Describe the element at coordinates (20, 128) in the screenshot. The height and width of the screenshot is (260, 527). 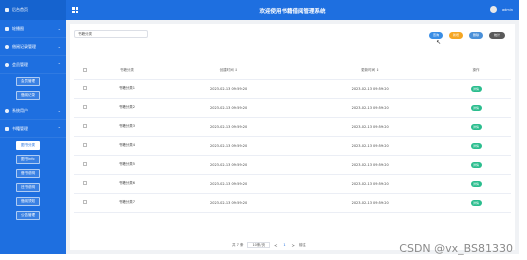
I see `sidebar-item-label: 书籍管理` at that location.